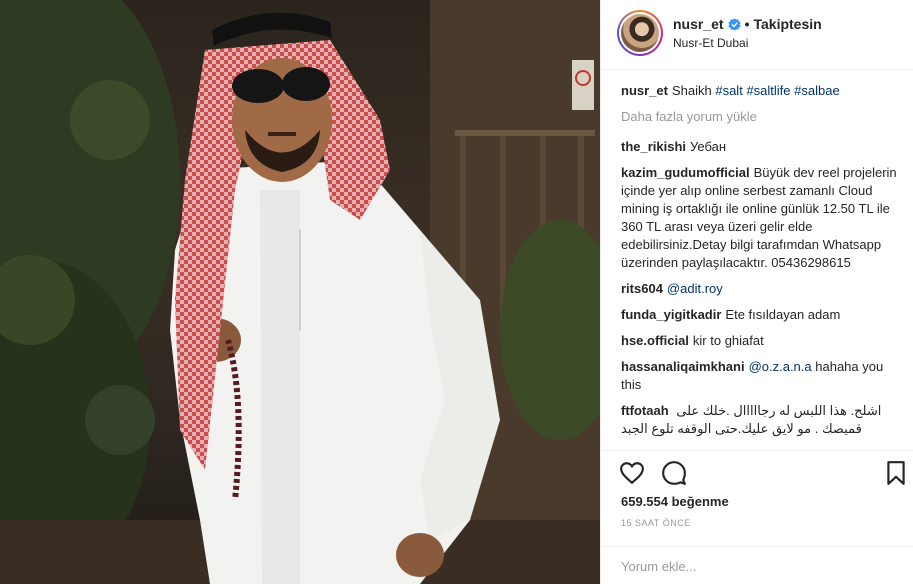 The width and height of the screenshot is (913, 584). What do you see at coordinates (762, 147) in the screenshot?
I see `comment-item: the_rikishi Уебан` at bounding box center [762, 147].